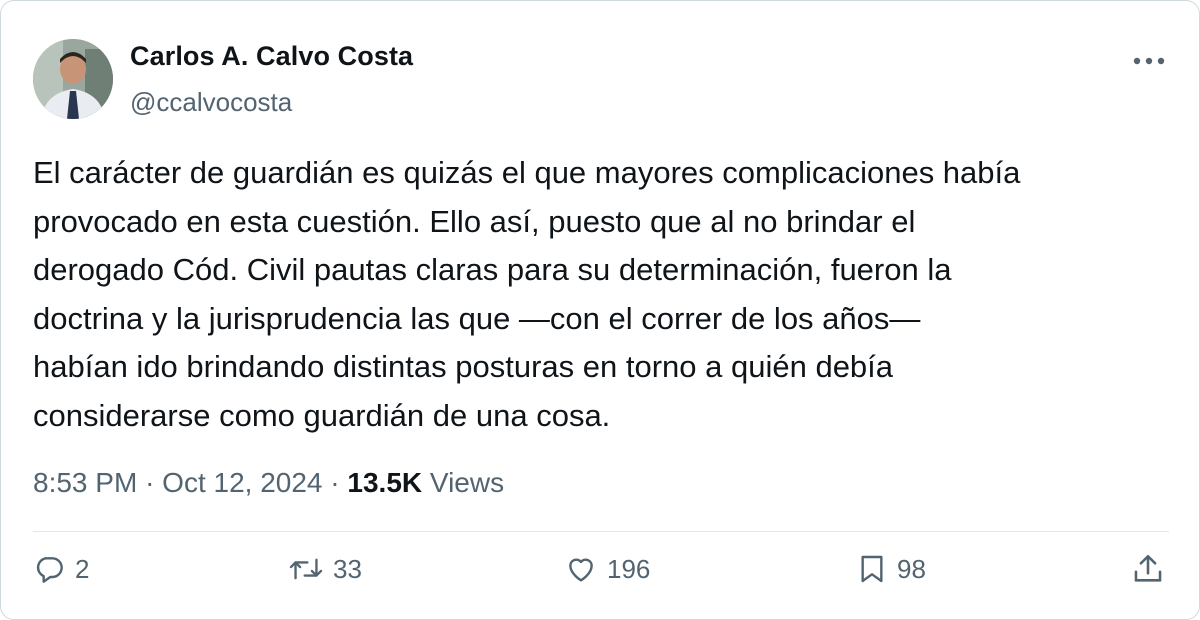  Describe the element at coordinates (85, 482) in the screenshot. I see `tweet-time: 8:53 PM` at that location.